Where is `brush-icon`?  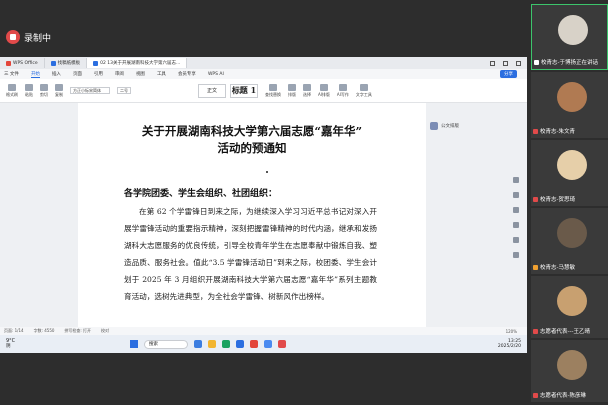 brush-icon is located at coordinates (12, 87).